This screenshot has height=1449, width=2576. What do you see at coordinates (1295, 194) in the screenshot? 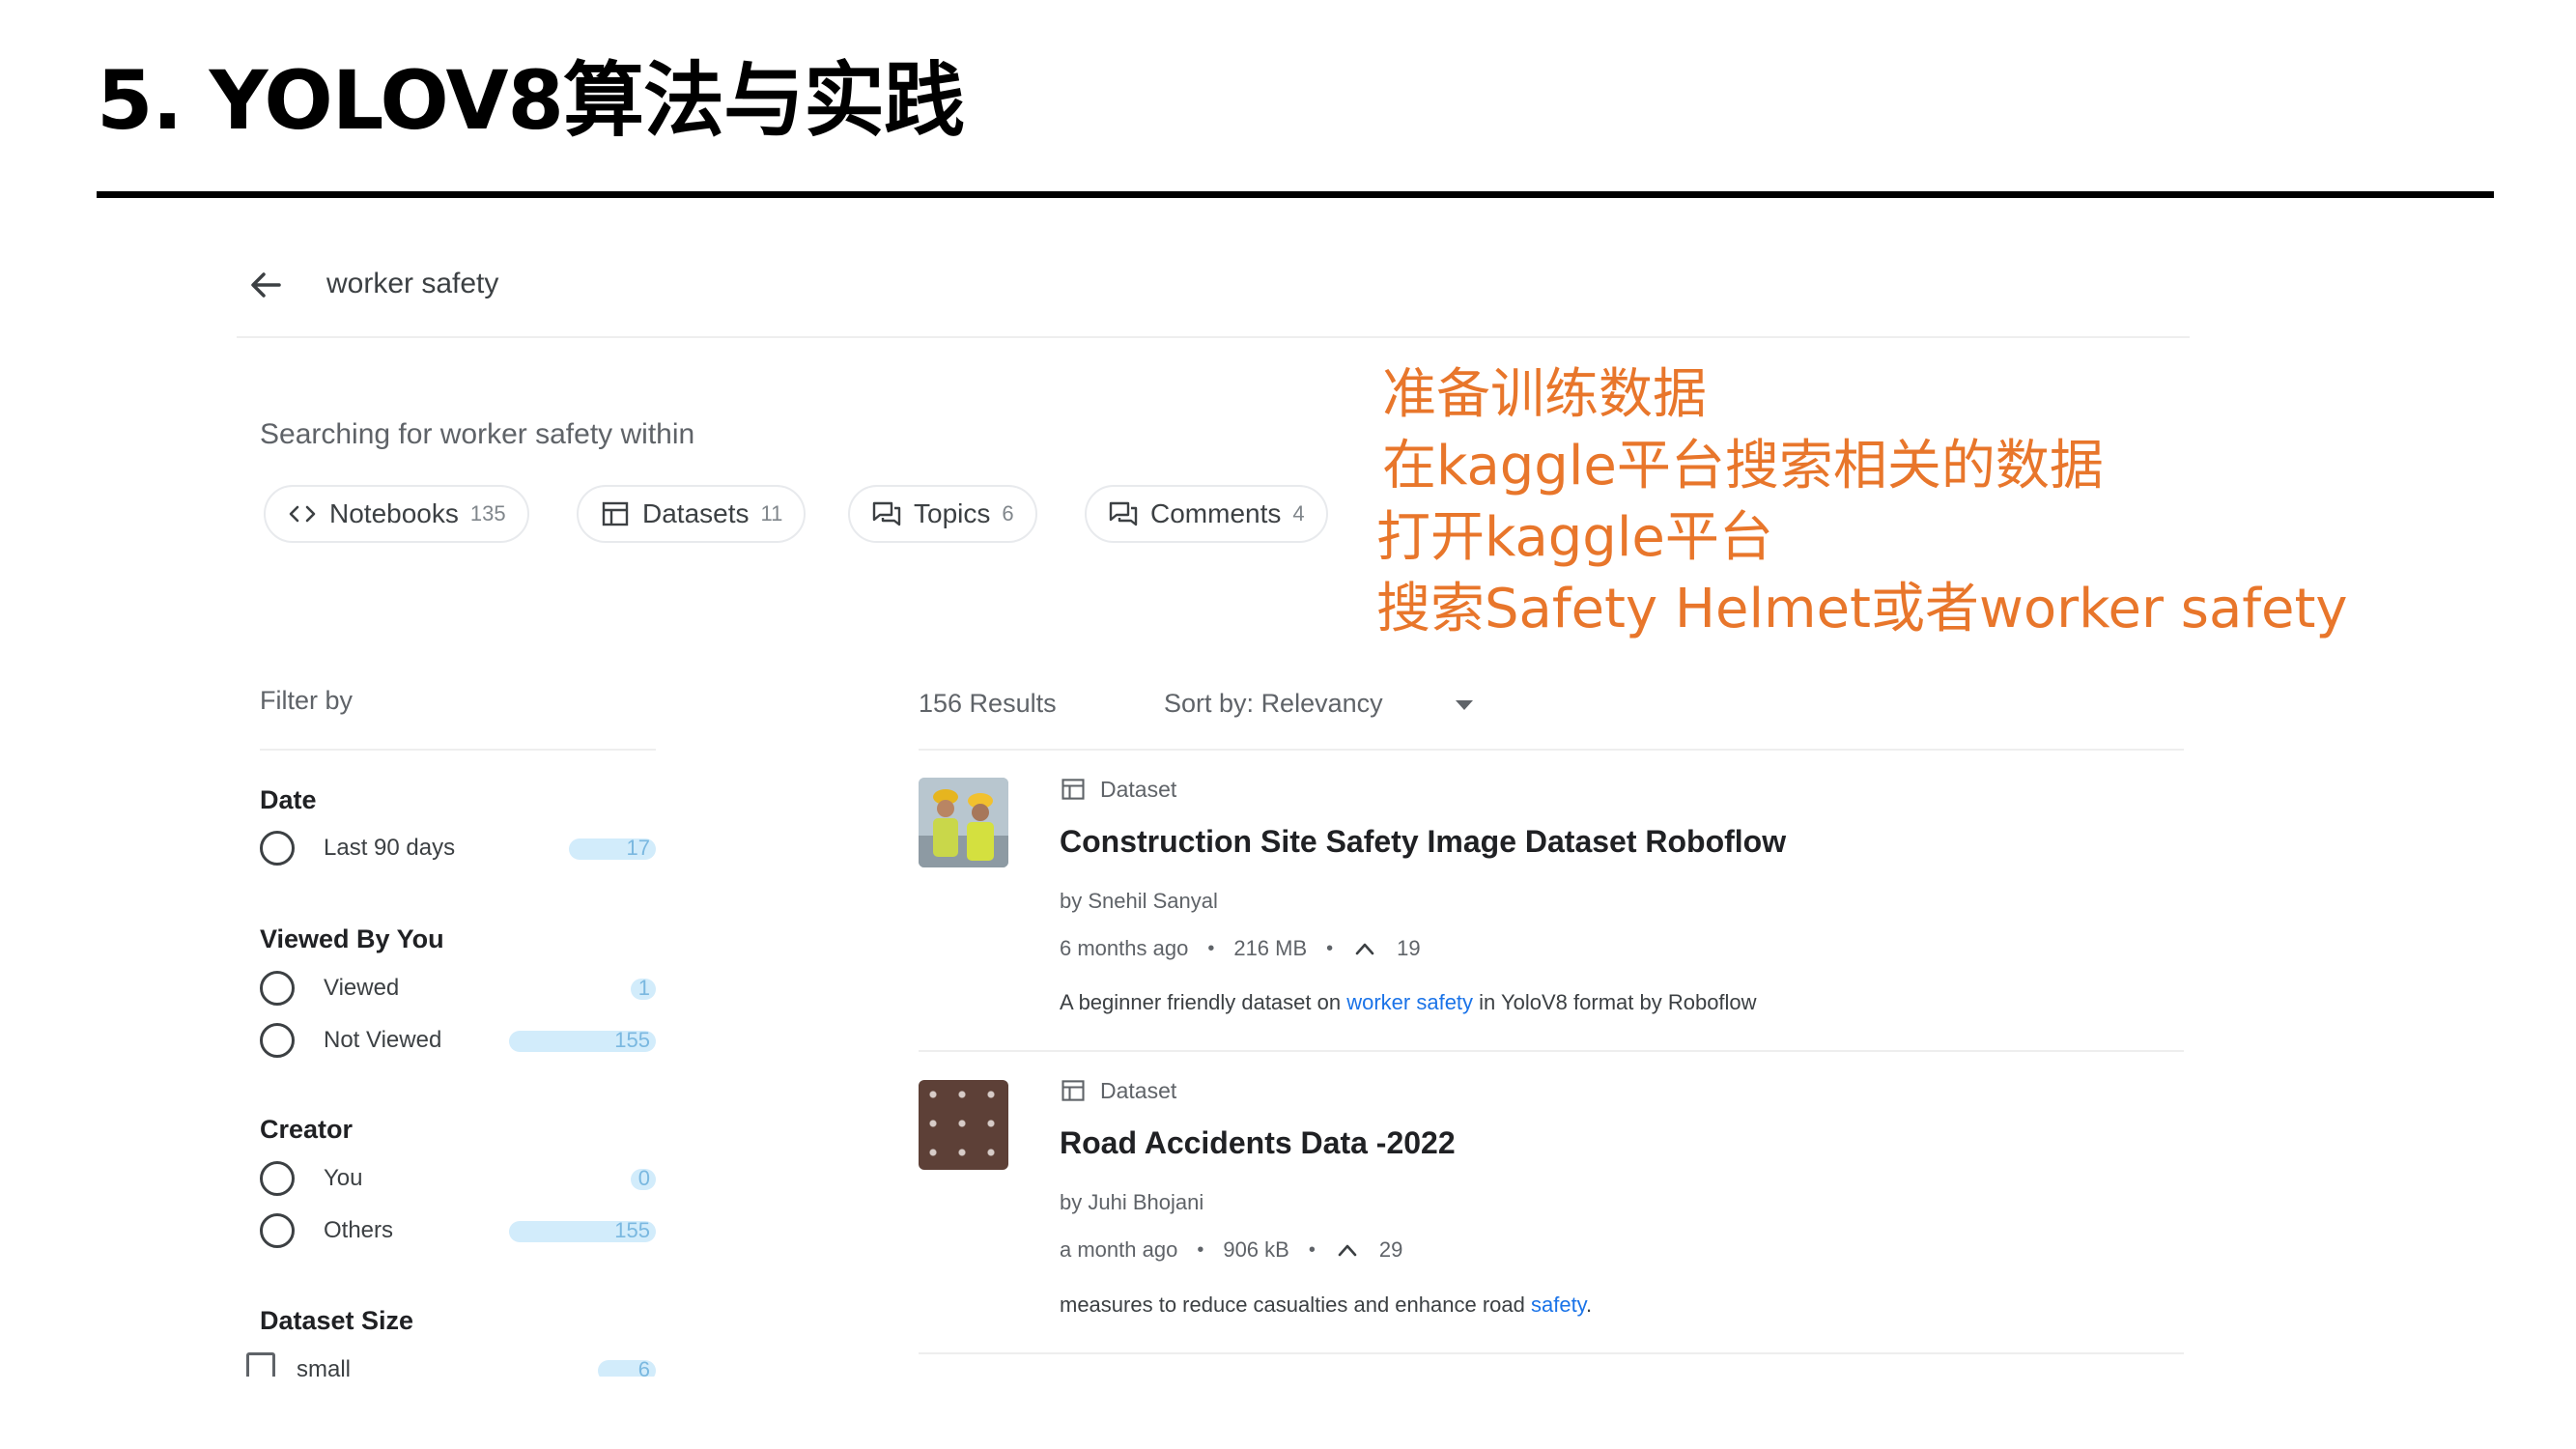
I see `title-divider` at bounding box center [1295, 194].